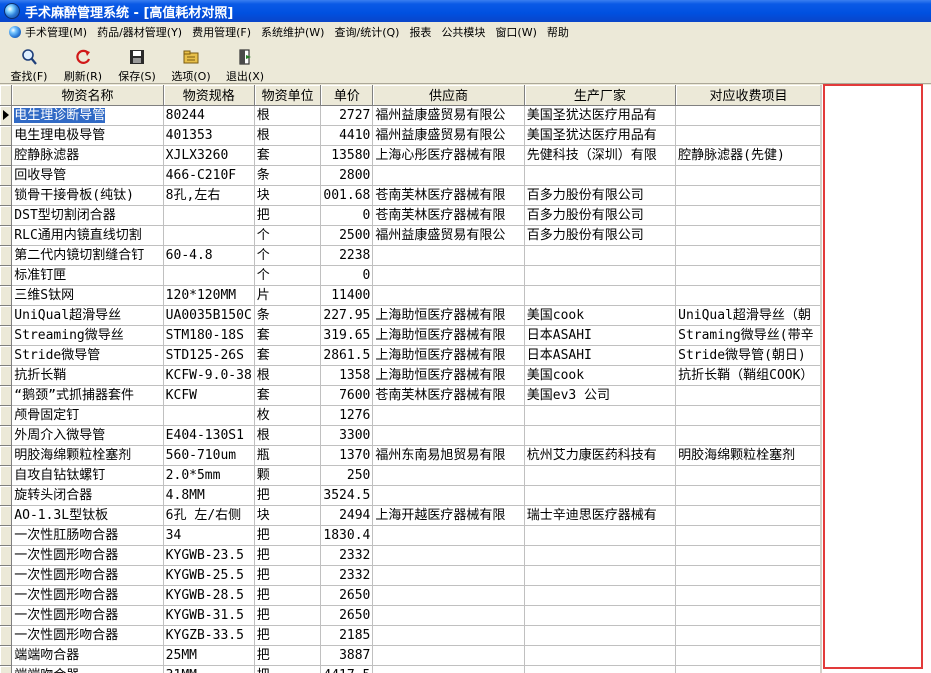  Describe the element at coordinates (48, 32) in the screenshot. I see `menu-surgery: 手术管理(M)` at that location.